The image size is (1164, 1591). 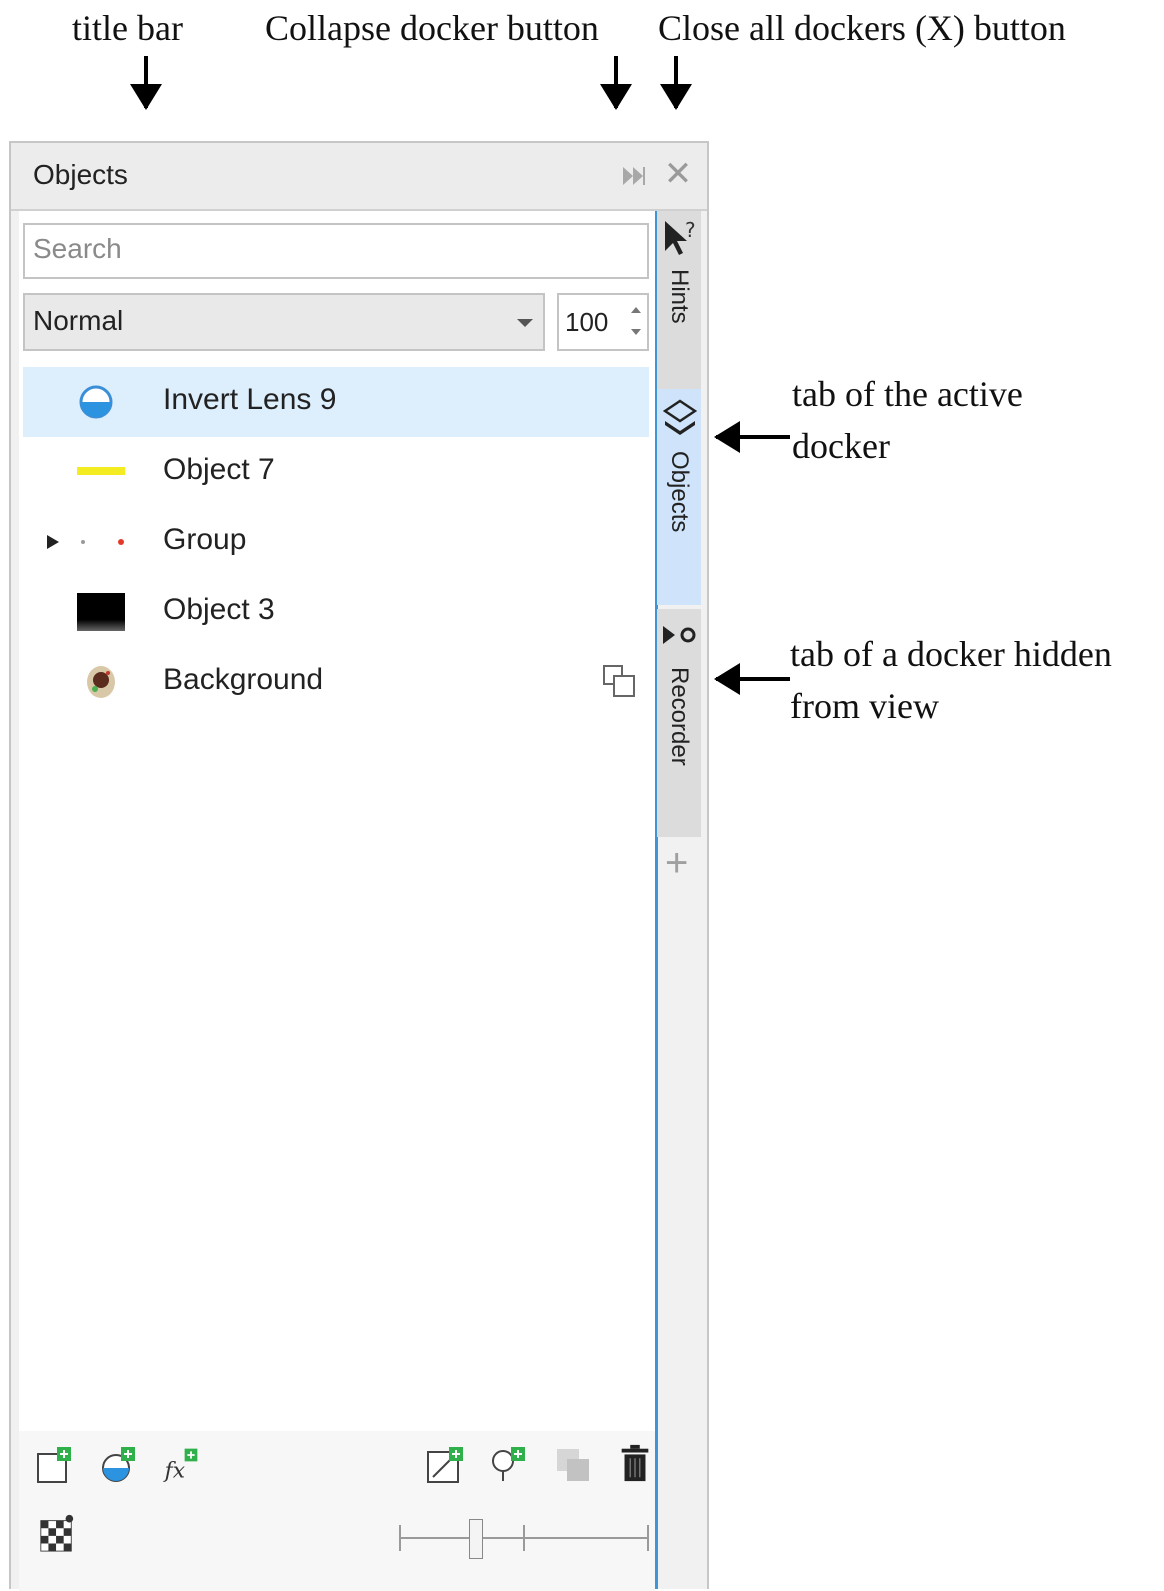 What do you see at coordinates (78, 320) in the screenshot?
I see `blend-mode-value: Normal` at bounding box center [78, 320].